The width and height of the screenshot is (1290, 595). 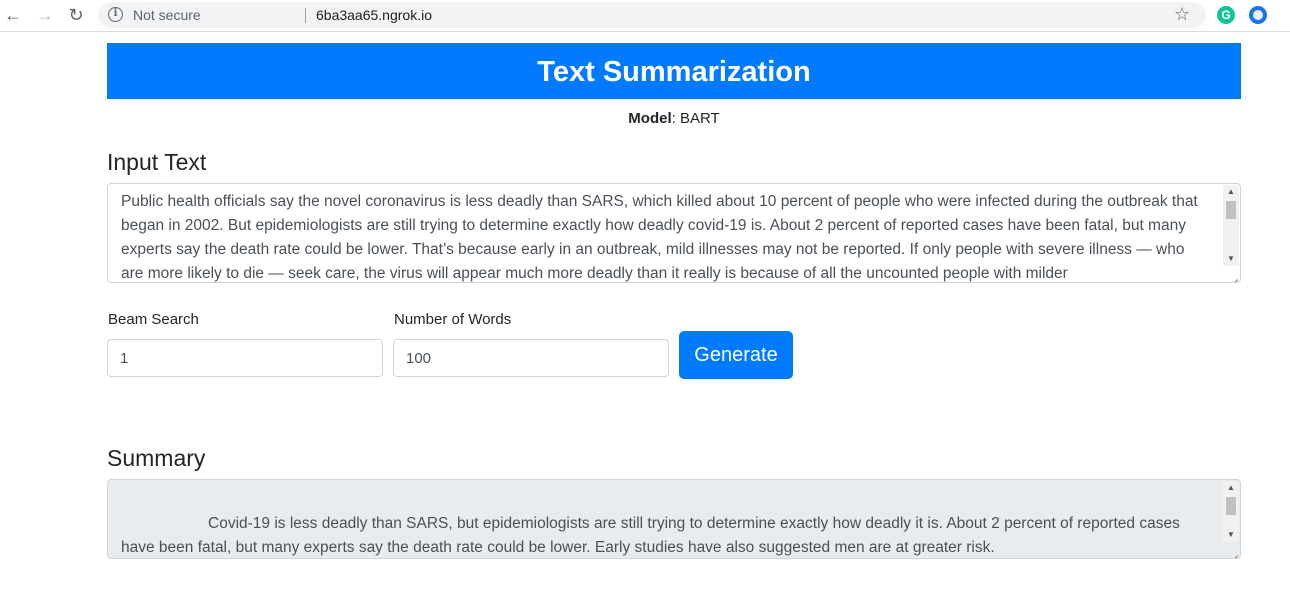 What do you see at coordinates (531, 358) in the screenshot?
I see `number-of-words-input` at bounding box center [531, 358].